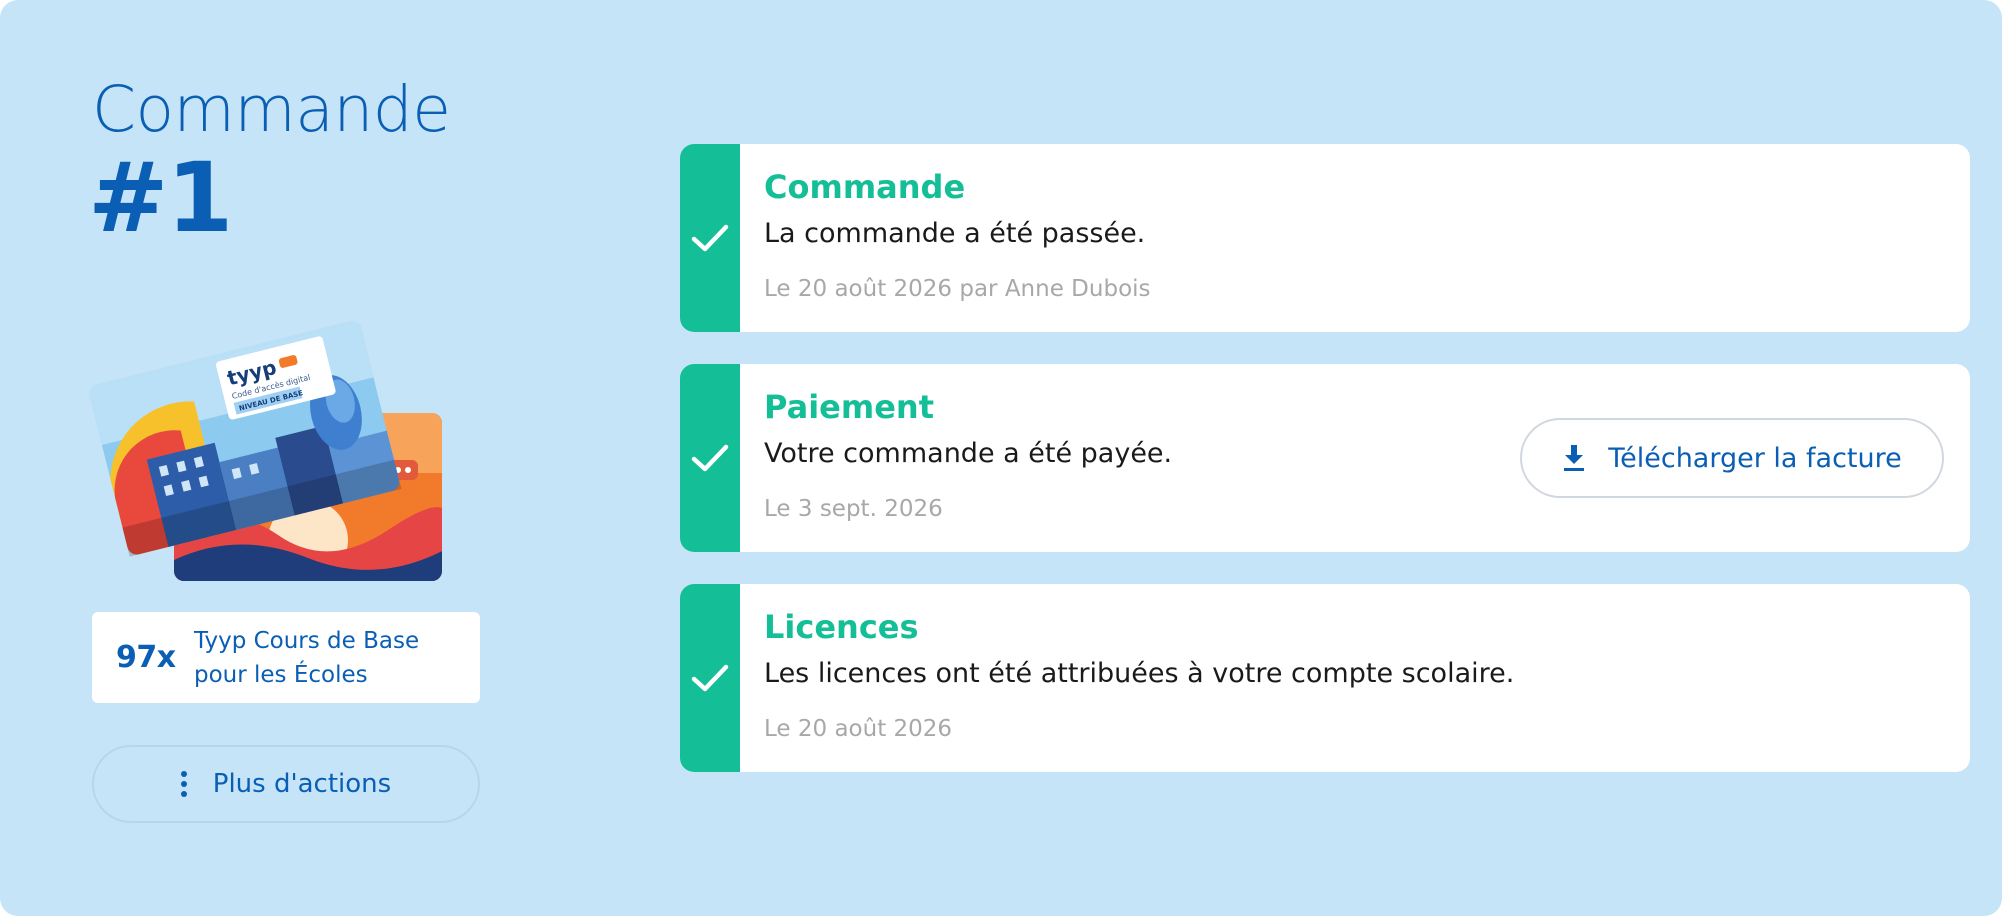 Image resolution: width=2002 pixels, height=916 pixels. What do you see at coordinates (1574, 458) in the screenshot?
I see `download-icon` at bounding box center [1574, 458].